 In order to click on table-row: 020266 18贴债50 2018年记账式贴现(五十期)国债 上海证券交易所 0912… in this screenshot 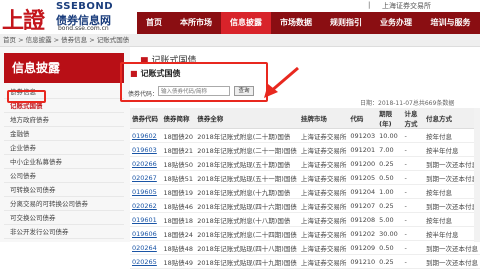, I will do `click(305, 163)`.